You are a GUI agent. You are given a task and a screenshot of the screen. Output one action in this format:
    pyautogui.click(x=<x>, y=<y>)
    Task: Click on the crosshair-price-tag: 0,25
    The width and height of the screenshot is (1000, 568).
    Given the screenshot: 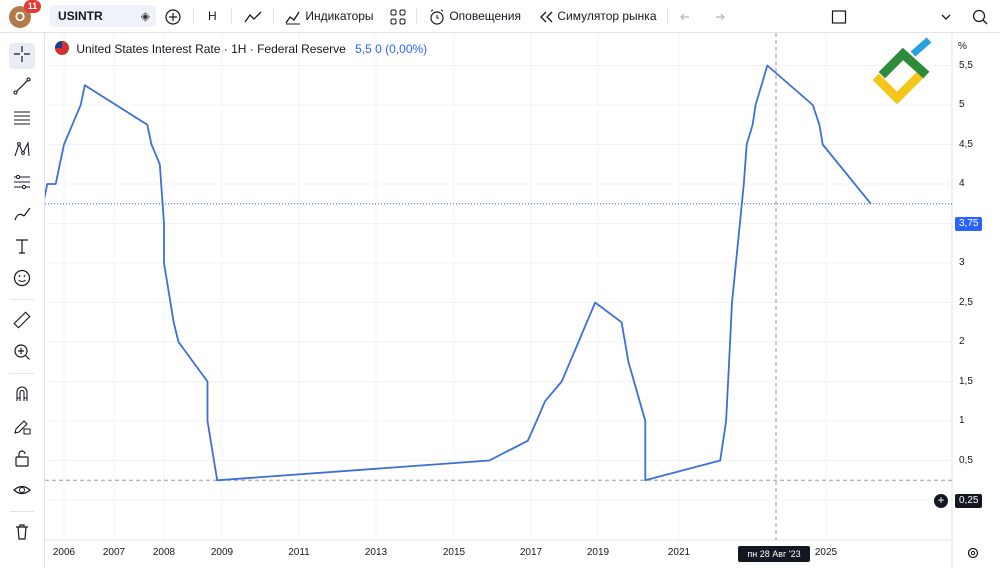 What is the action you would take?
    pyautogui.click(x=969, y=501)
    